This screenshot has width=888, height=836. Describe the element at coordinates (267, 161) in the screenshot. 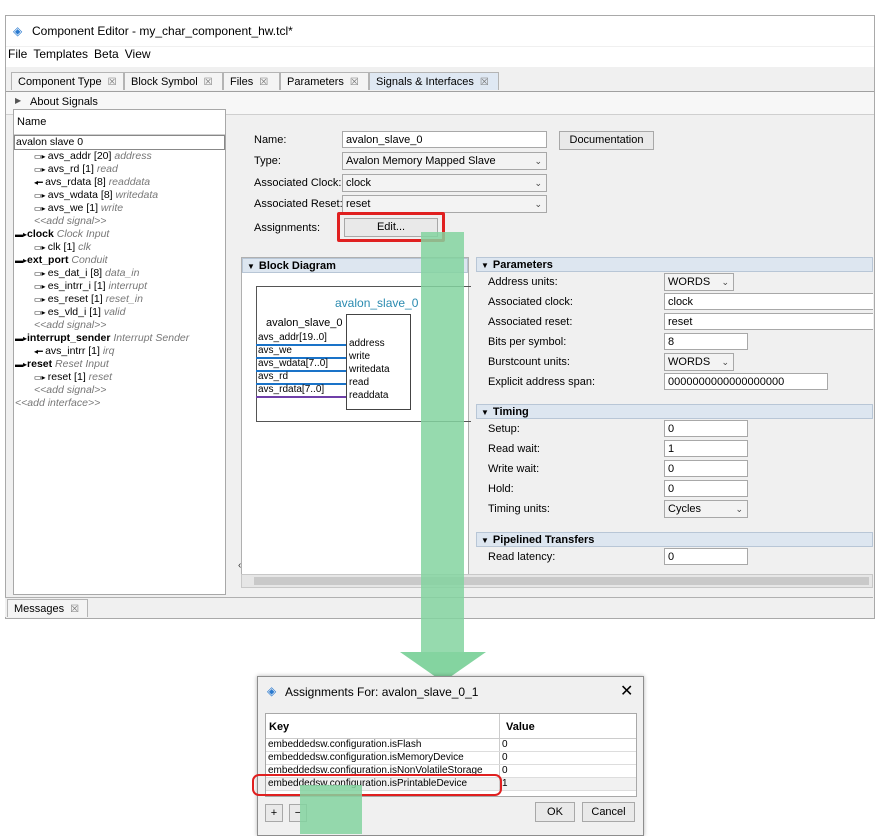

I see `type-label: Type:` at that location.